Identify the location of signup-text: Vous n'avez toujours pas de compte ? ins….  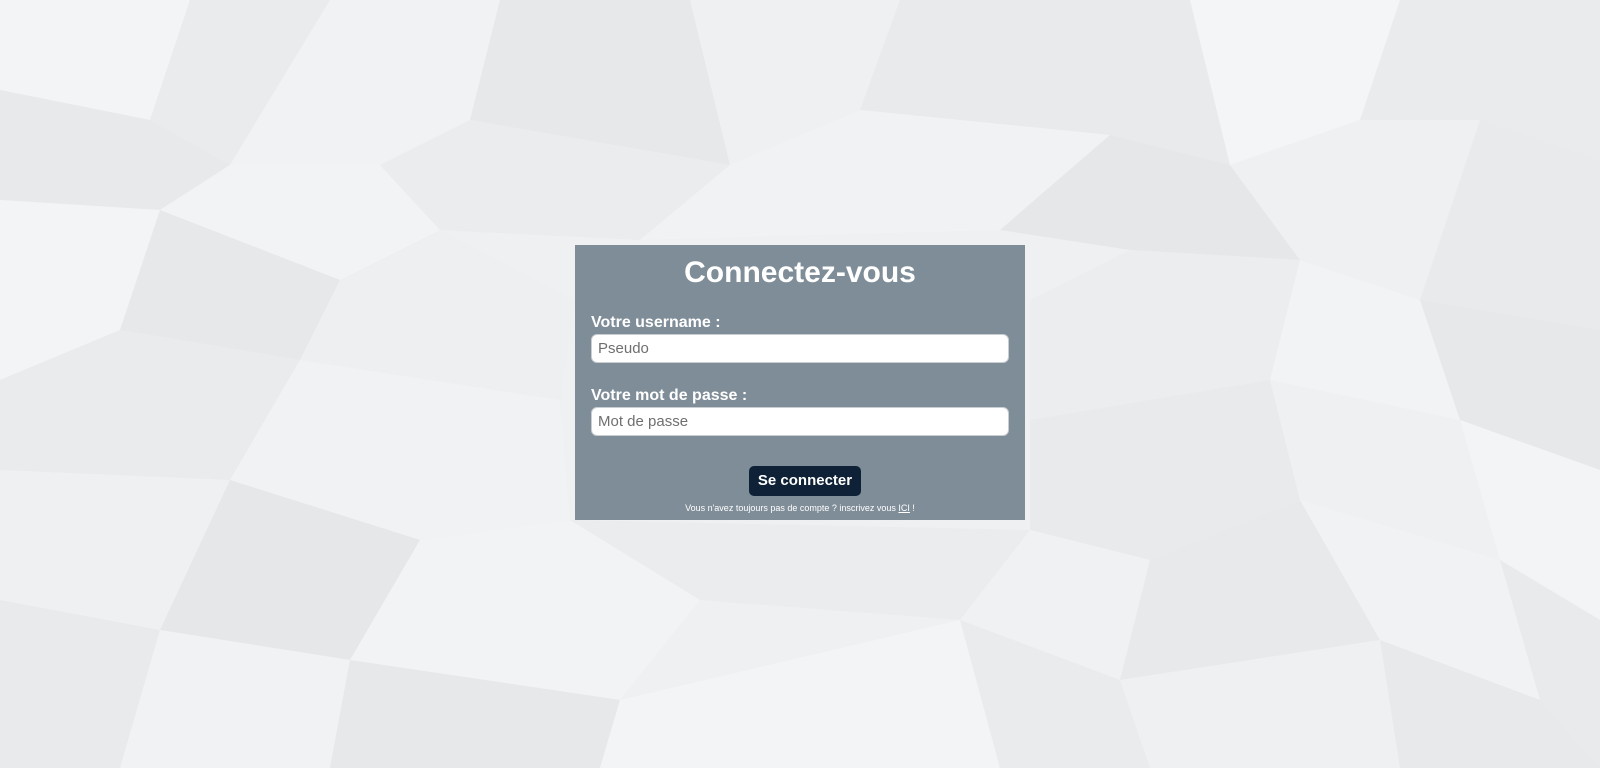
(792, 508).